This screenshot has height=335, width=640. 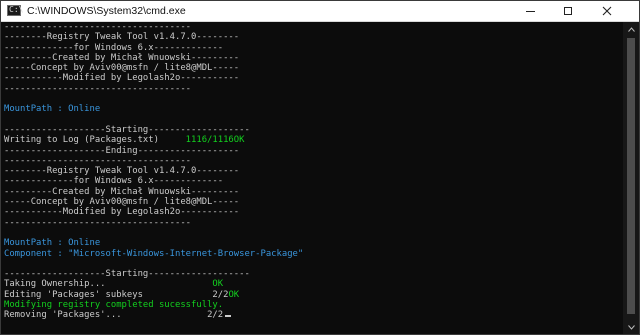 I want to click on vertical-scrollbar, so click(x=631, y=178).